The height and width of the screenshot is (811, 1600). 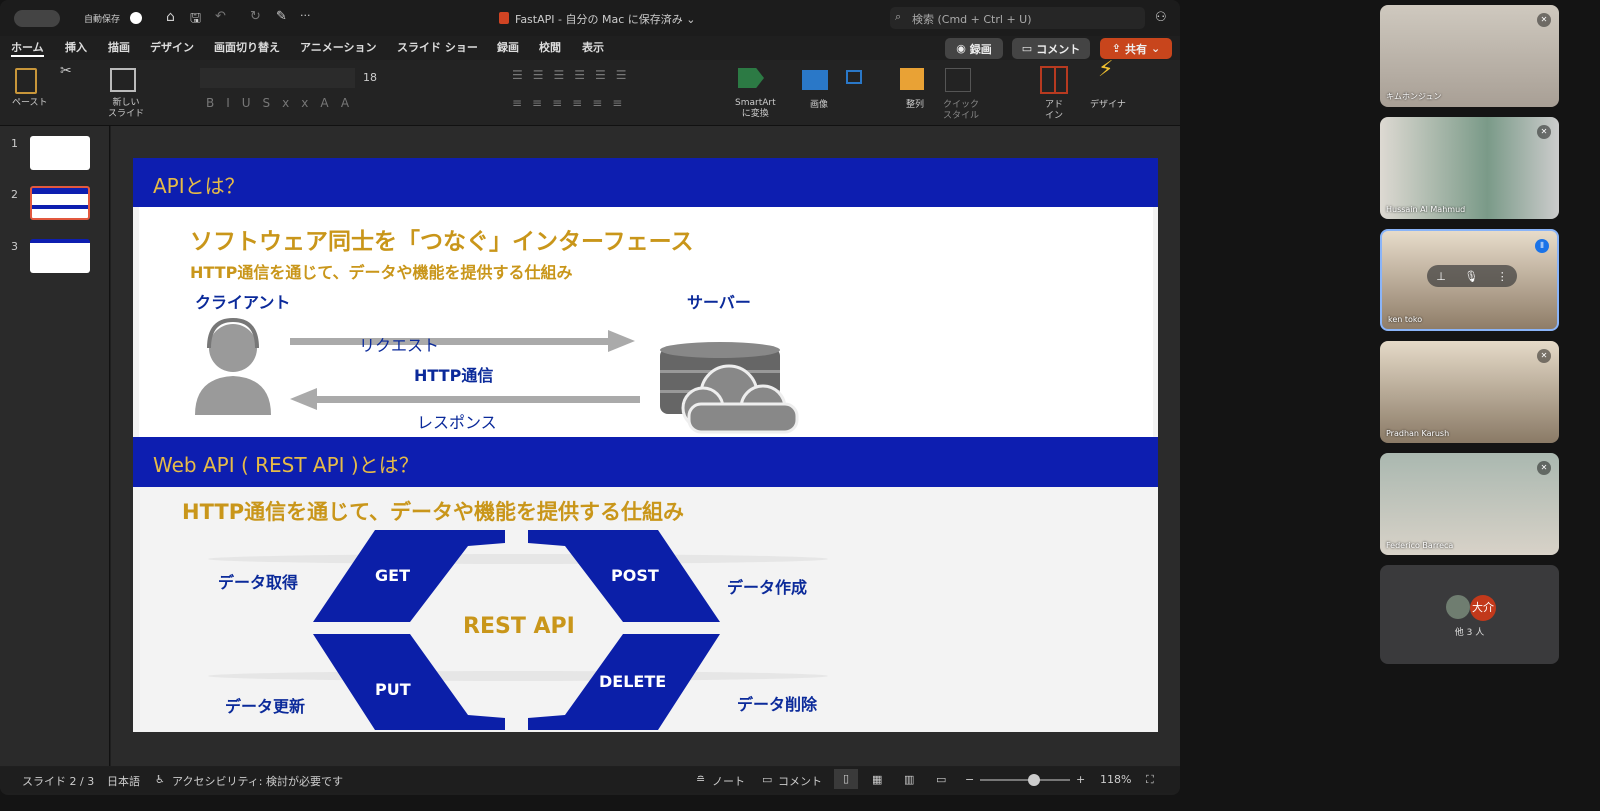 I want to click on get-label: GET, so click(x=392, y=575).